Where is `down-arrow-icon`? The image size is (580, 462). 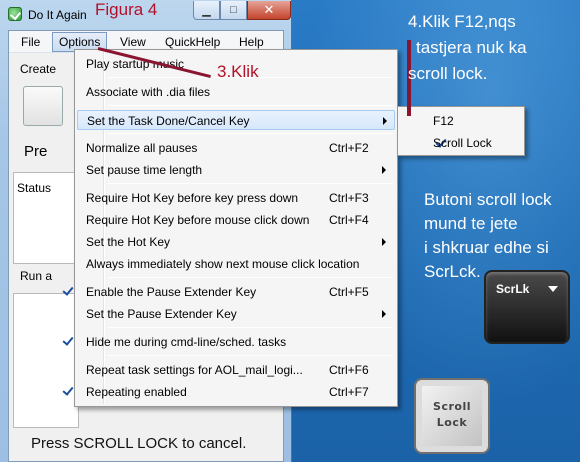
down-arrow-icon is located at coordinates (553, 289).